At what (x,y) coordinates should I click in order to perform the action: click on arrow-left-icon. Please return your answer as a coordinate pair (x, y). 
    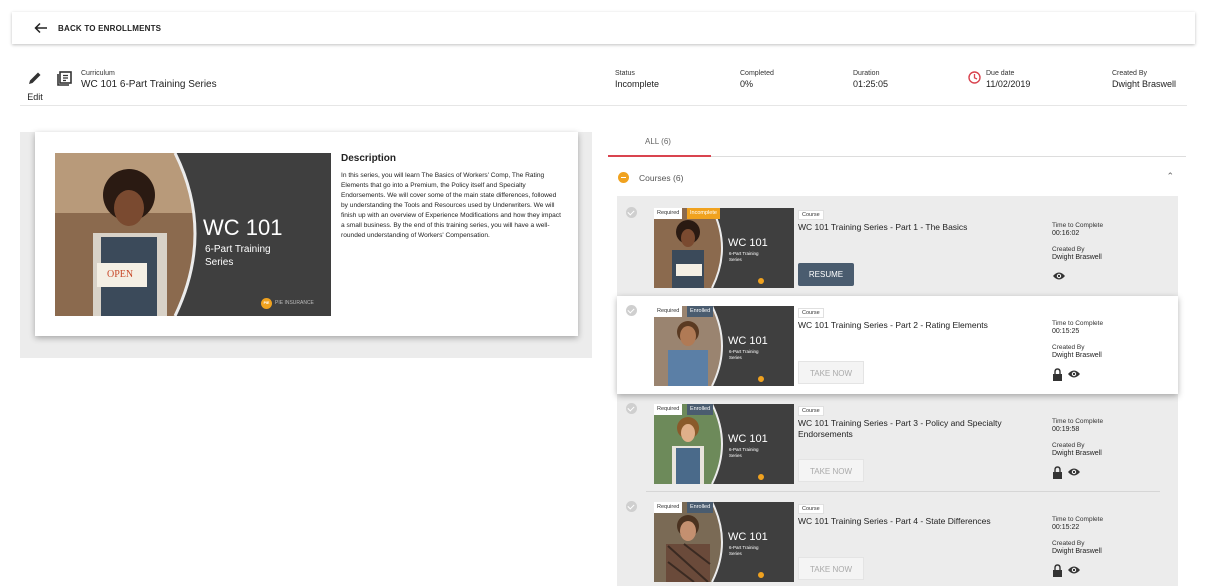
    Looking at the image, I should click on (41, 28).